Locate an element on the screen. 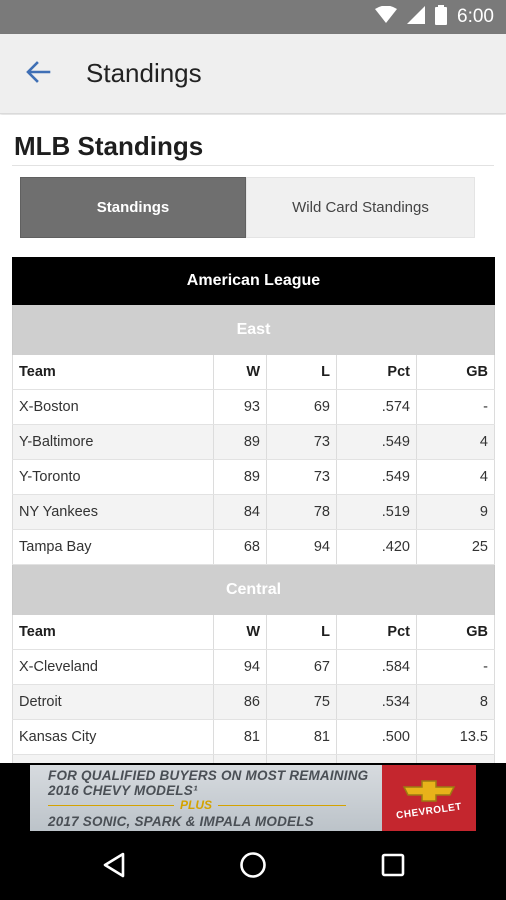 This screenshot has width=506, height=900. status-bar: 6:00 is located at coordinates (253, 17).